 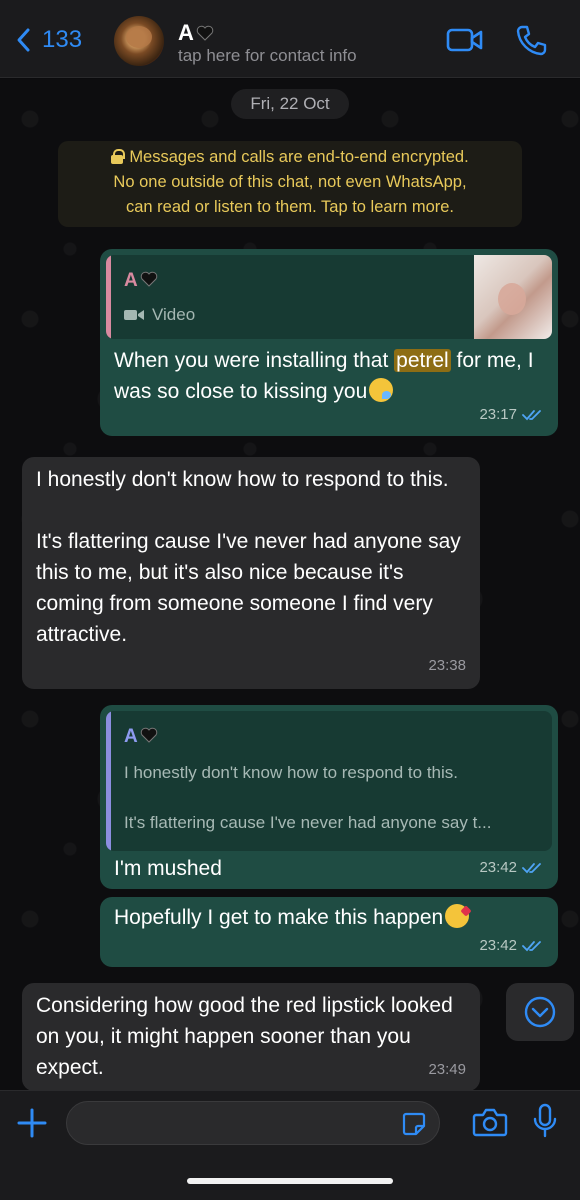 What do you see at coordinates (513, 297) in the screenshot?
I see `video-thumbnail` at bounding box center [513, 297].